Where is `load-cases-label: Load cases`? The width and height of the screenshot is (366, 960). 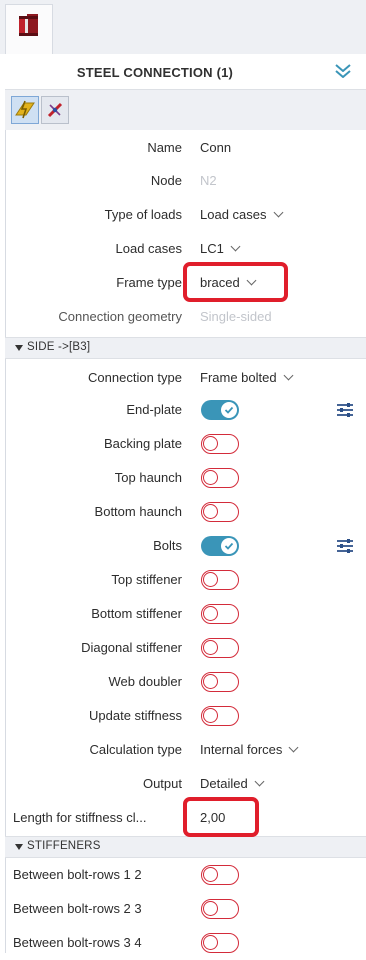
load-cases-label: Load cases is located at coordinates (149, 248).